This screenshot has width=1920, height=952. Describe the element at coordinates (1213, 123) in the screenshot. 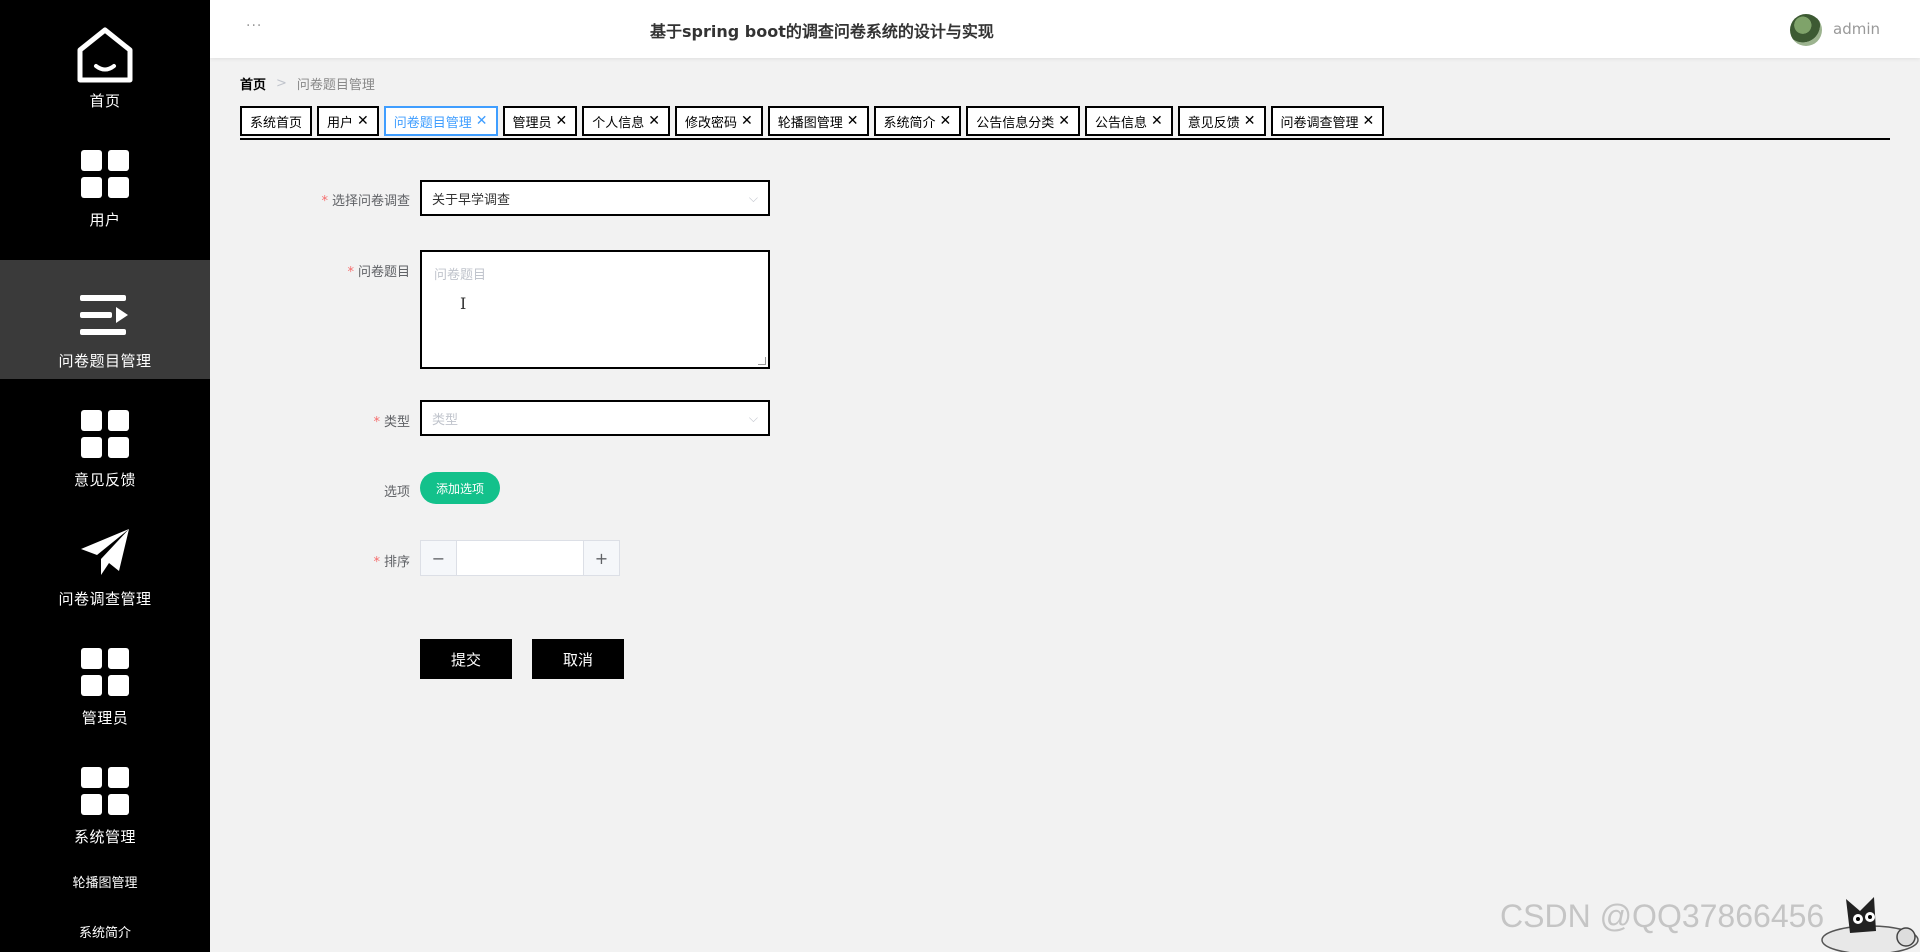

I see `tab-label: 意见反馈` at that location.